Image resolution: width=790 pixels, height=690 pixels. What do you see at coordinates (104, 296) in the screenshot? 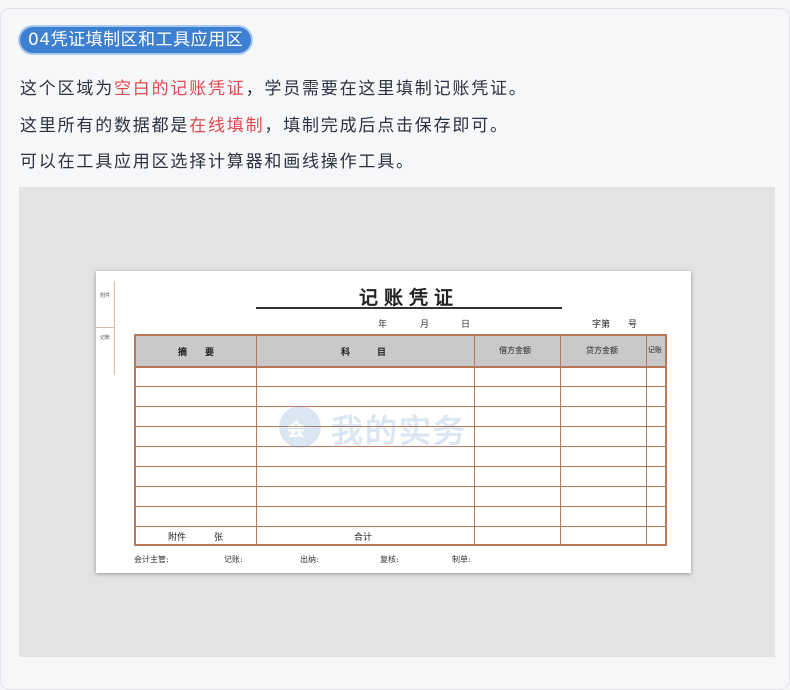
I see `stub-label-top: 附件` at bounding box center [104, 296].